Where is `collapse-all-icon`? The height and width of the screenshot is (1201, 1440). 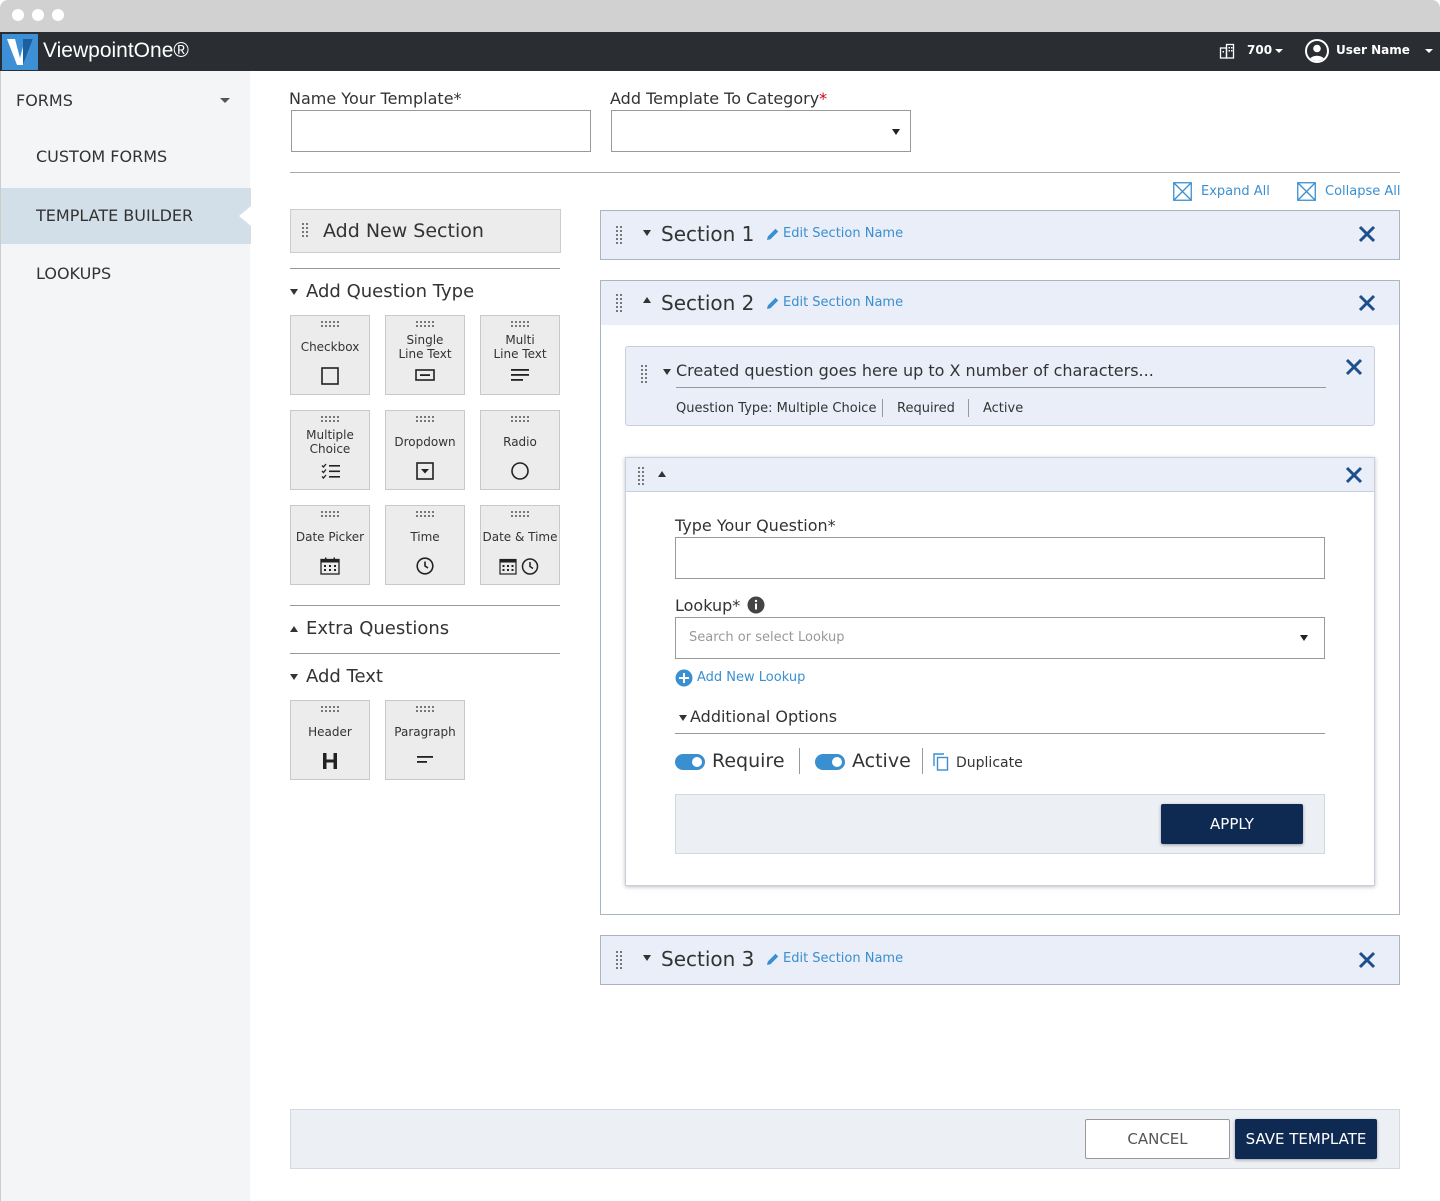 collapse-all-icon is located at coordinates (1306, 193).